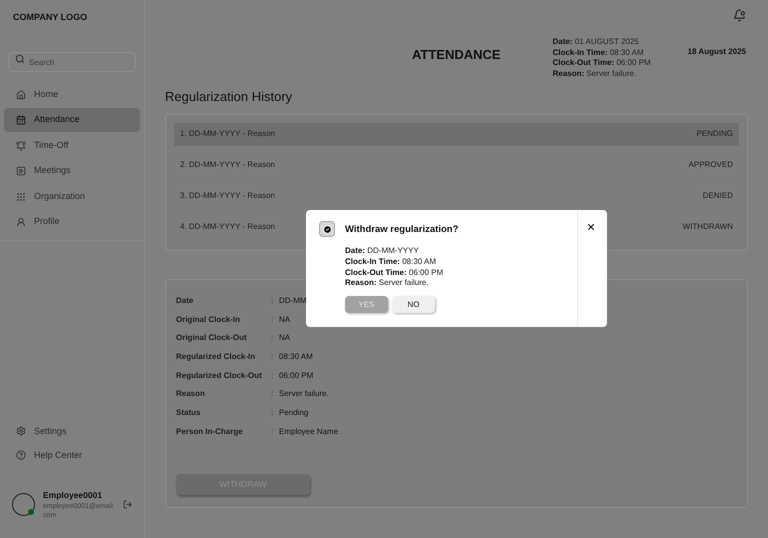 Image resolution: width=768 pixels, height=538 pixels. What do you see at coordinates (304, 394) in the screenshot?
I see `field-value: Server failure.` at bounding box center [304, 394].